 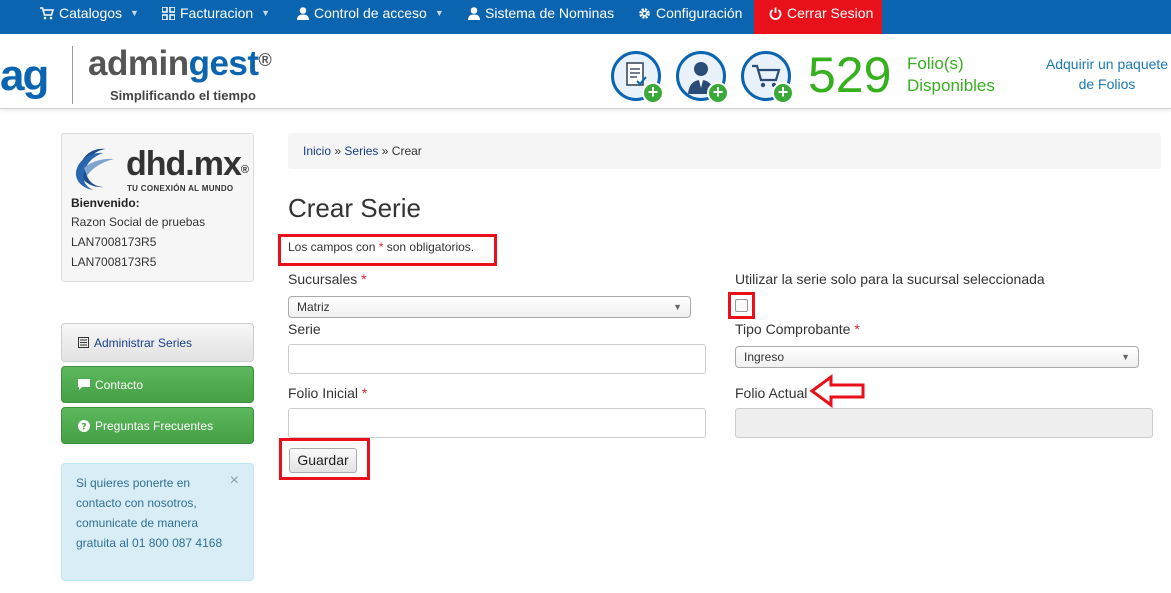 What do you see at coordinates (497, 423) in the screenshot?
I see `folio-inicial-input` at bounding box center [497, 423].